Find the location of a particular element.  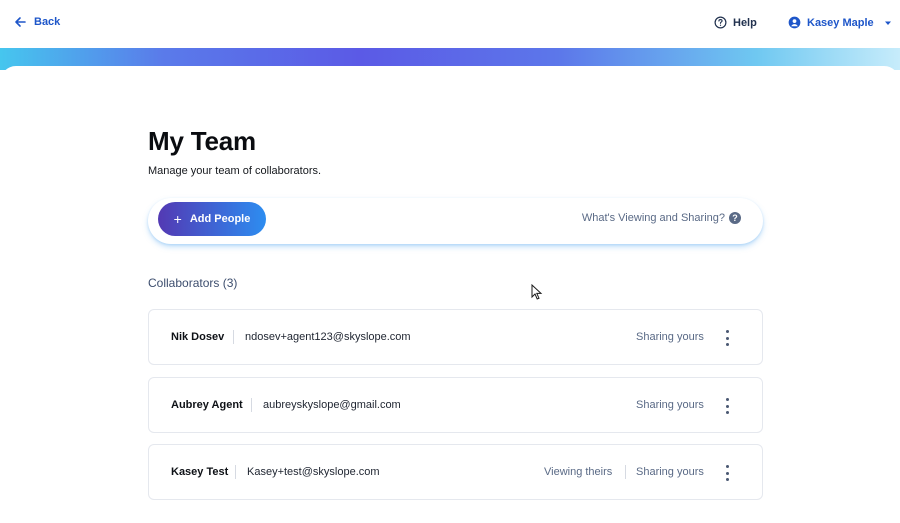

collaborator-email: Kasey+test@skyslope.com is located at coordinates (313, 472).